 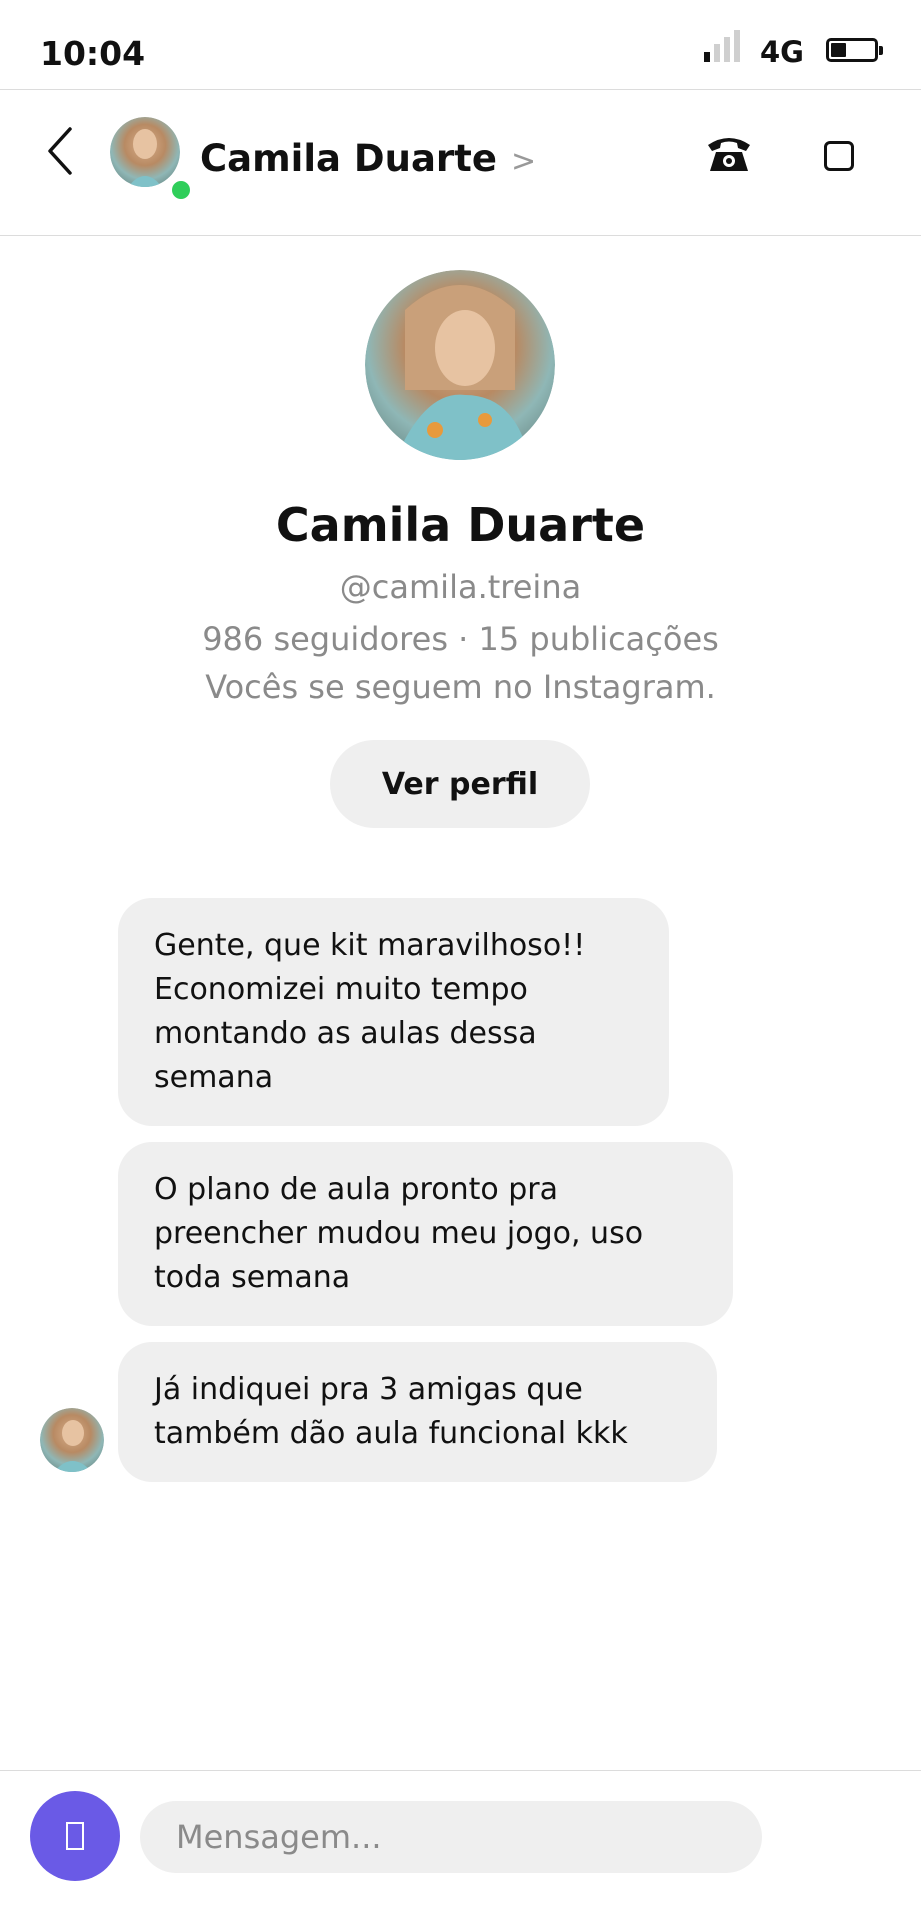 I want to click on header-contact-name-text: Camila Duarte, so click(x=348, y=158).